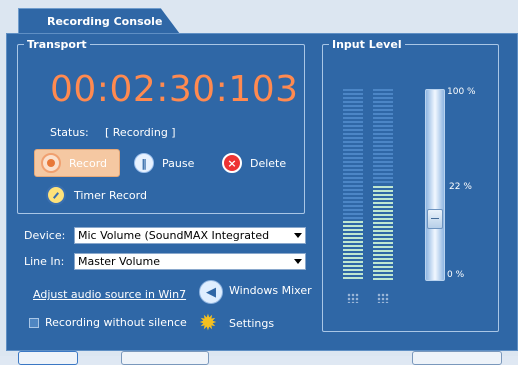  I want to click on settings-link: Settings, so click(251, 323).